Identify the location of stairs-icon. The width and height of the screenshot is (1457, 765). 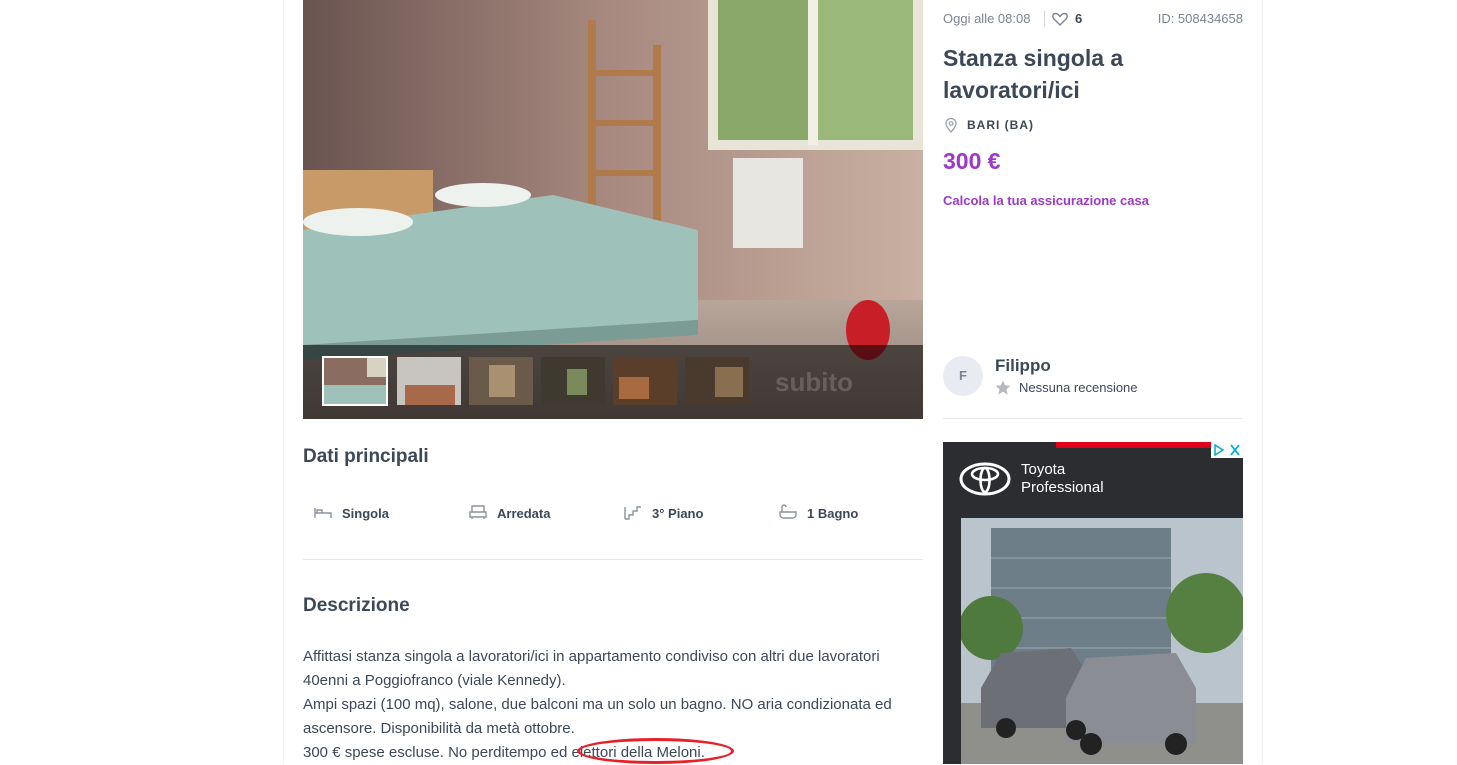
(632, 513).